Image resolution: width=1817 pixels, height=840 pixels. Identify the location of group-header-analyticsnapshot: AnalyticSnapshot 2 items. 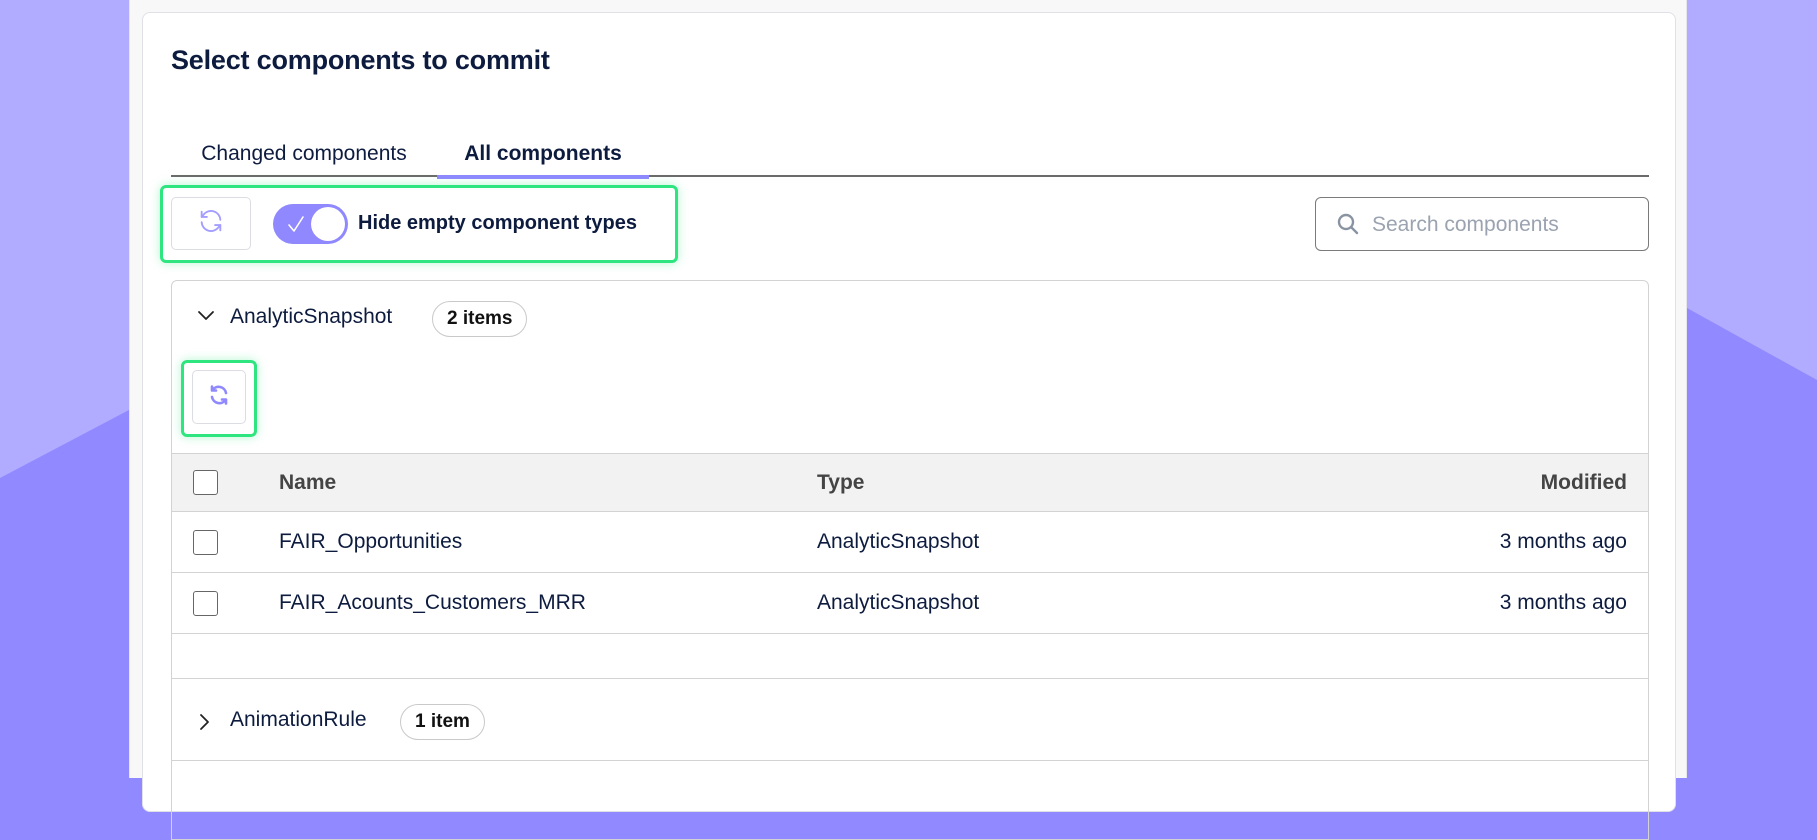
(910, 316).